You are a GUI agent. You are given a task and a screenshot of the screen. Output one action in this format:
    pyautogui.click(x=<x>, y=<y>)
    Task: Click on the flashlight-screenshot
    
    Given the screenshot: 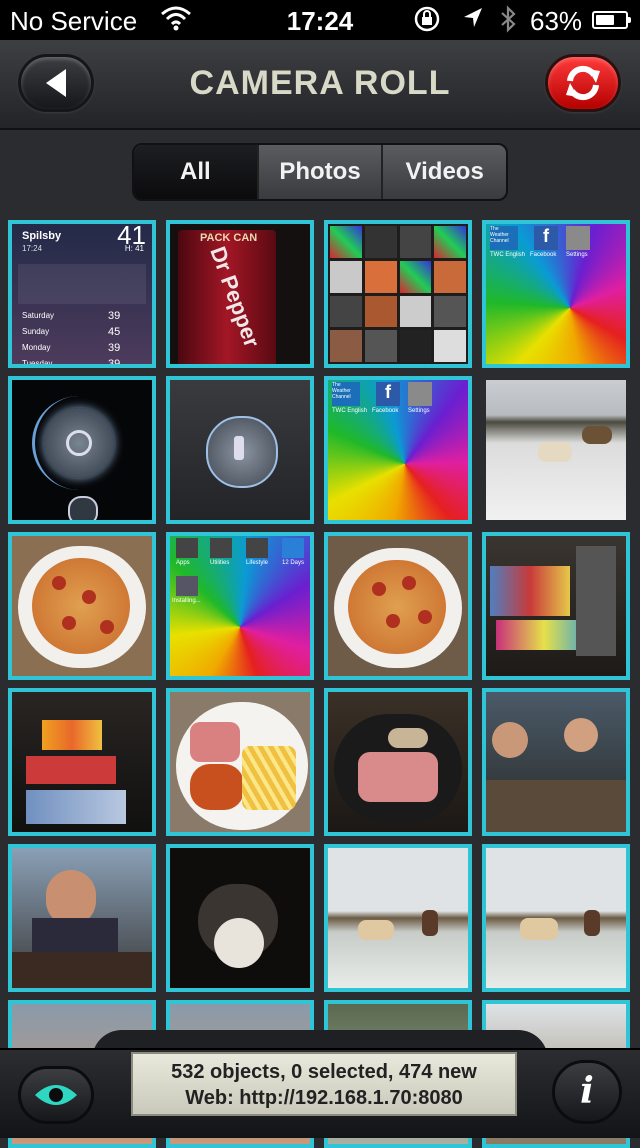 What is the action you would take?
    pyautogui.click(x=240, y=450)
    